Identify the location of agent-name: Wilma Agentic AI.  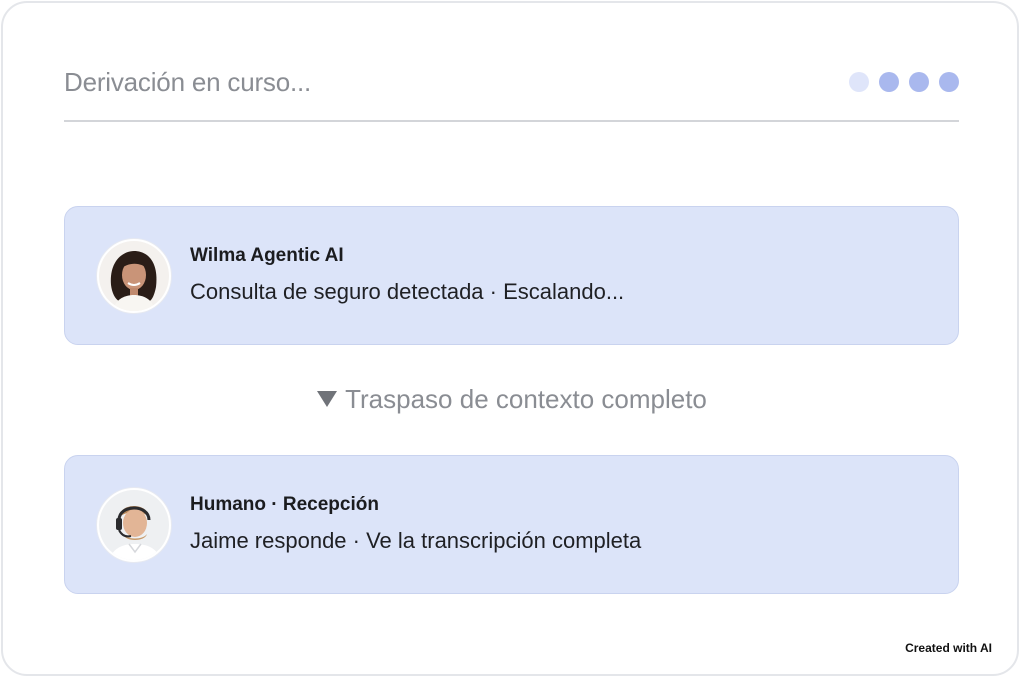
(267, 255).